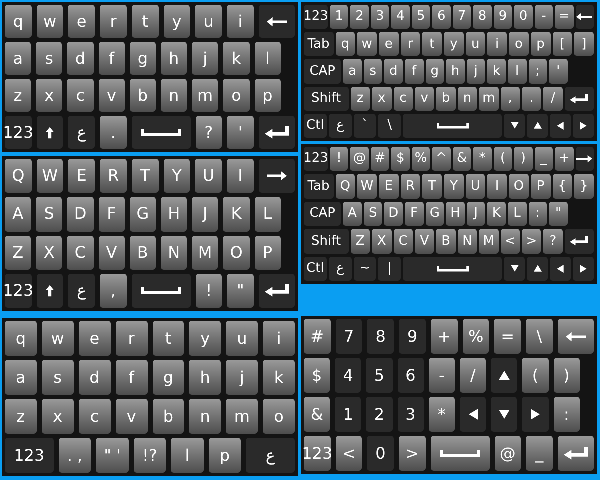 The width and height of the screenshot is (600, 480). I want to click on keyboard-key: R, so click(113, 176).